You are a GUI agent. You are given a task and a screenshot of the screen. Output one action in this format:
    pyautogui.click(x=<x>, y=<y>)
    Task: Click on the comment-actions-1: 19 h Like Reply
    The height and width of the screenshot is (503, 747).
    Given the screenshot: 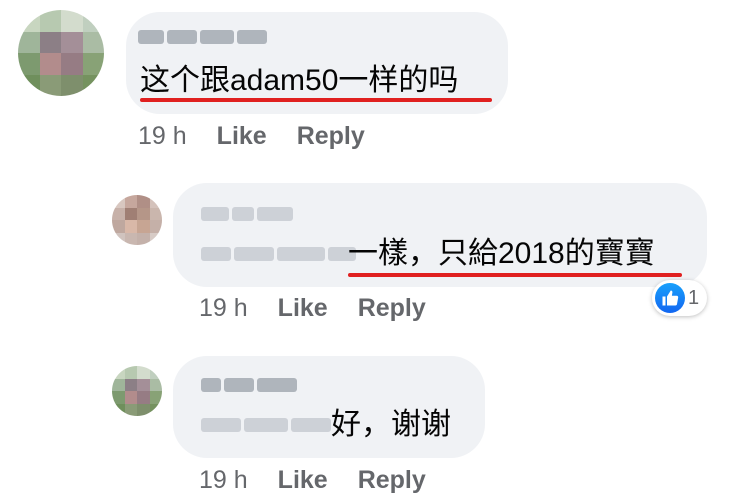 What is the action you would take?
    pyautogui.click(x=251, y=136)
    